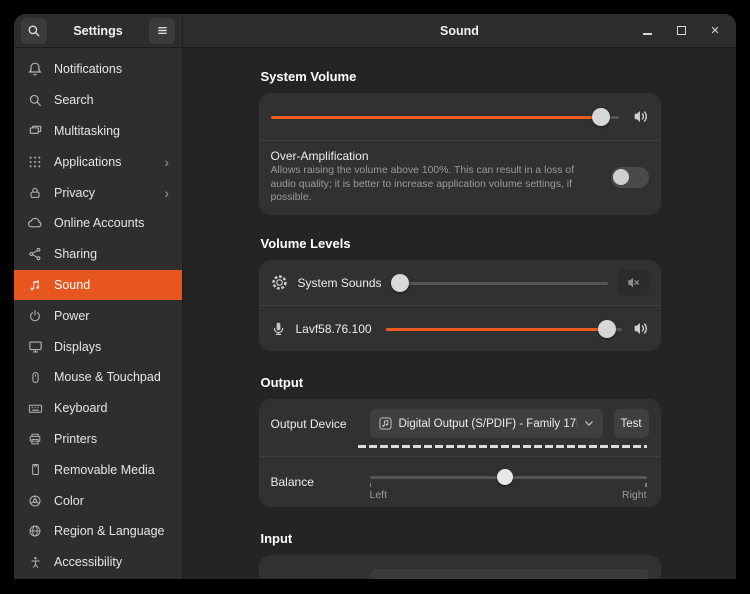 This screenshot has height=594, width=750. What do you see at coordinates (385, 423) in the screenshot?
I see `audio-card-icon` at bounding box center [385, 423].